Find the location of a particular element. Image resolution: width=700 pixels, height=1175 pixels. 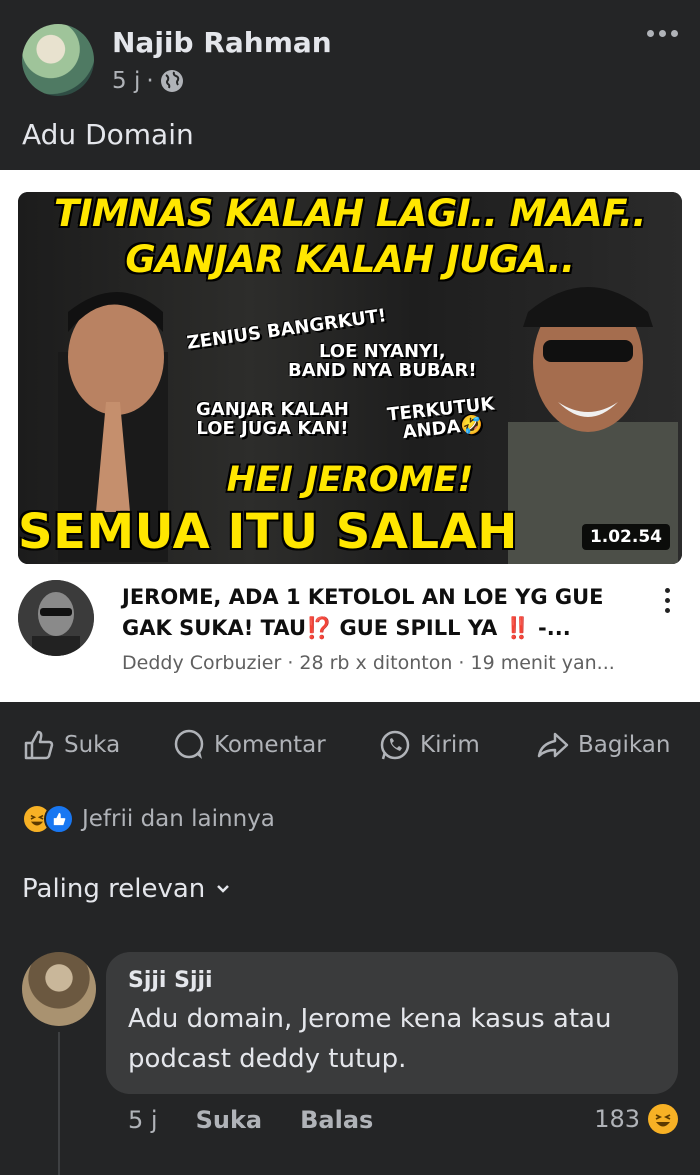

channel-avatar is located at coordinates (56, 618).